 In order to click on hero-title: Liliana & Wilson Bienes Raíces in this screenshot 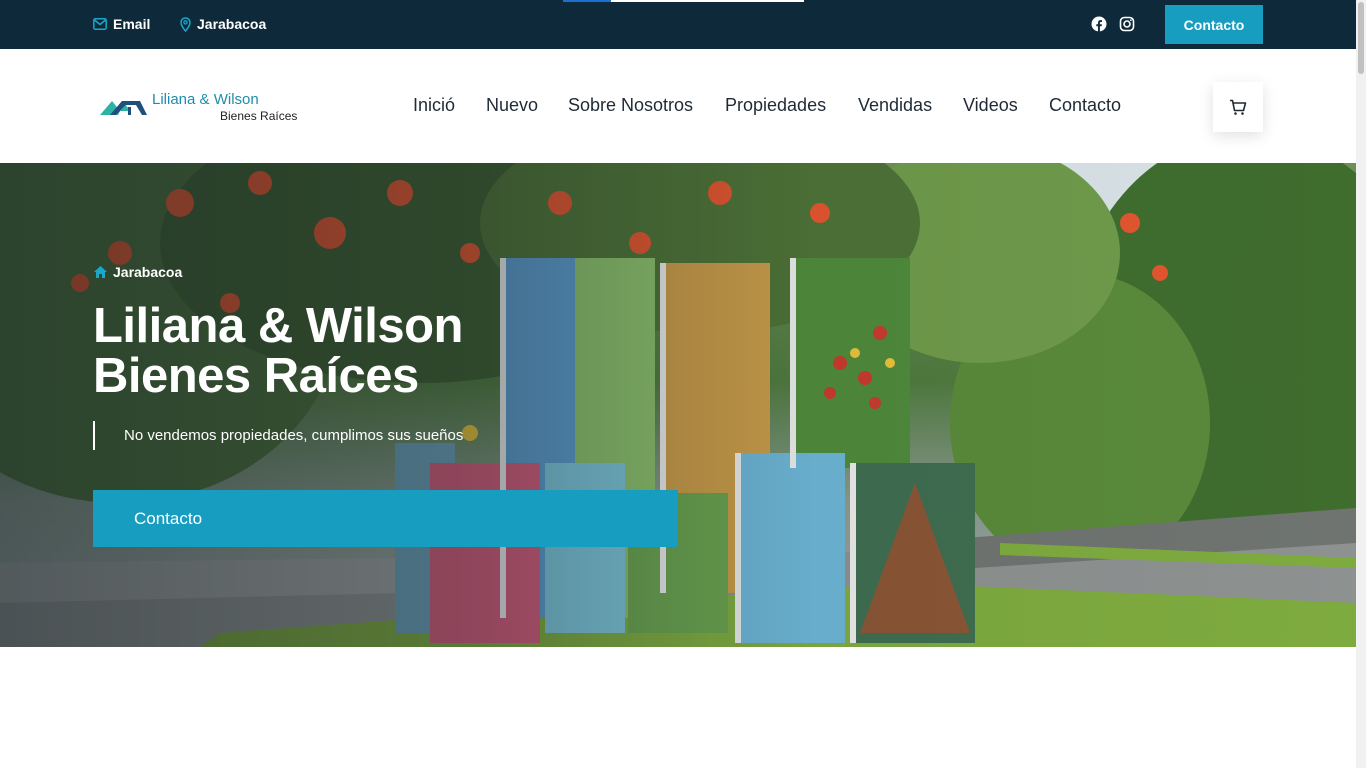, I will do `click(278, 351)`.